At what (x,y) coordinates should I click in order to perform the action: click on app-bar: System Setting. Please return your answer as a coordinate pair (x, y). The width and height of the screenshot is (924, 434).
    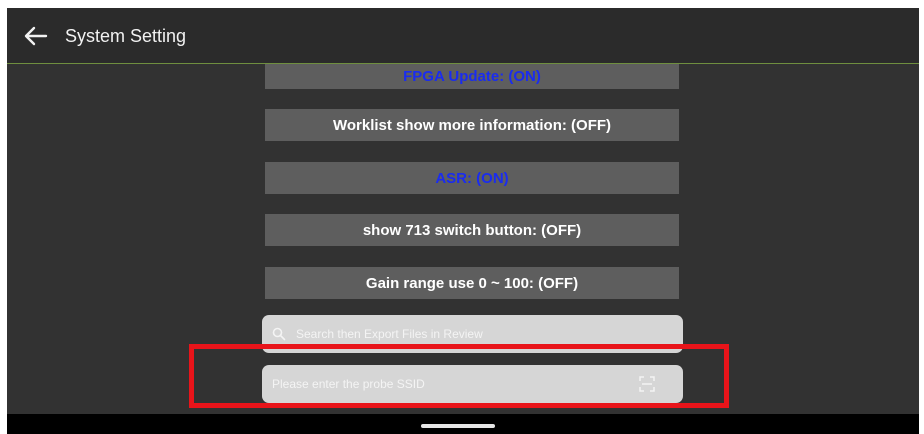
    Looking at the image, I should click on (463, 36).